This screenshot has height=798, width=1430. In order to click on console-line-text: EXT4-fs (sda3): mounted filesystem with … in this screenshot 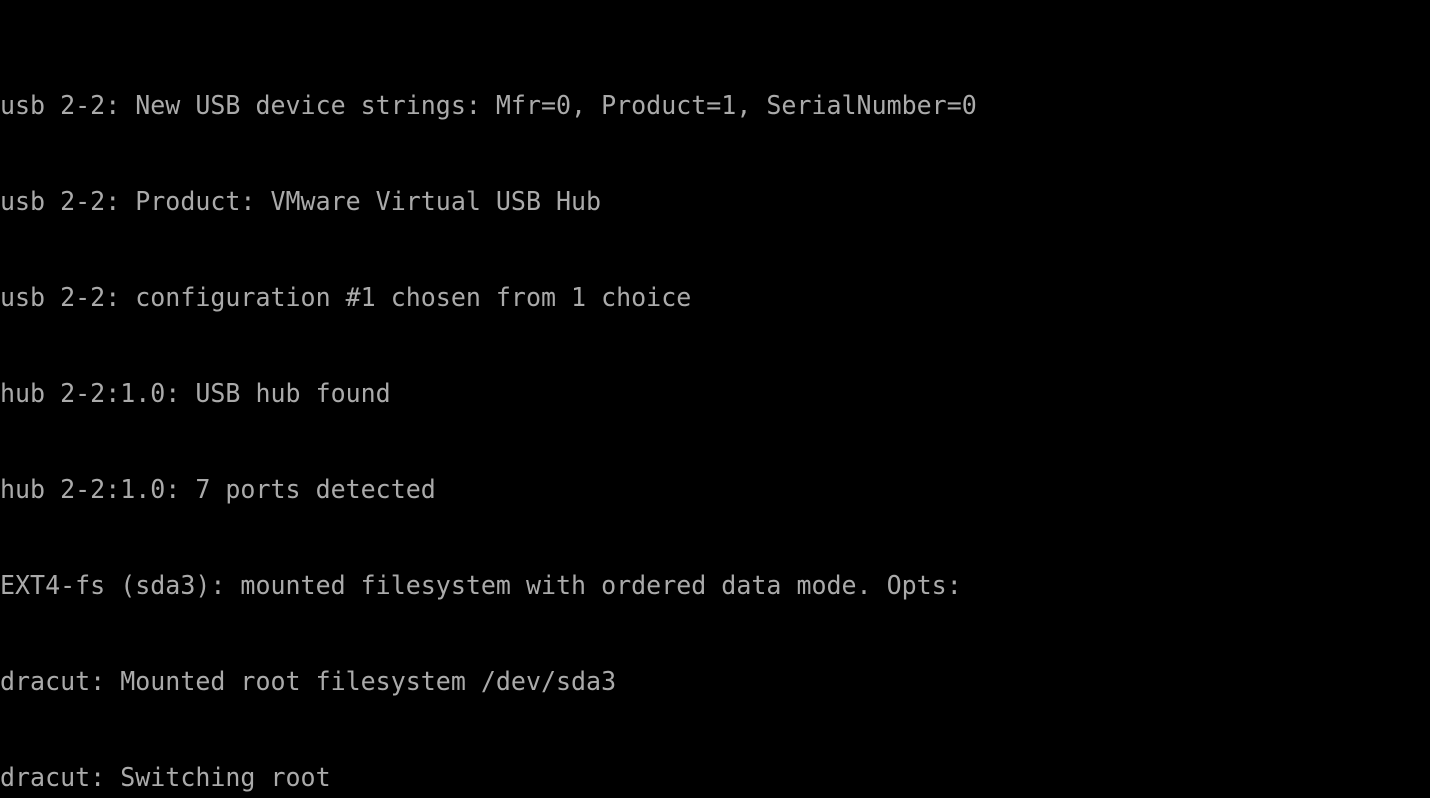, I will do `click(481, 586)`.